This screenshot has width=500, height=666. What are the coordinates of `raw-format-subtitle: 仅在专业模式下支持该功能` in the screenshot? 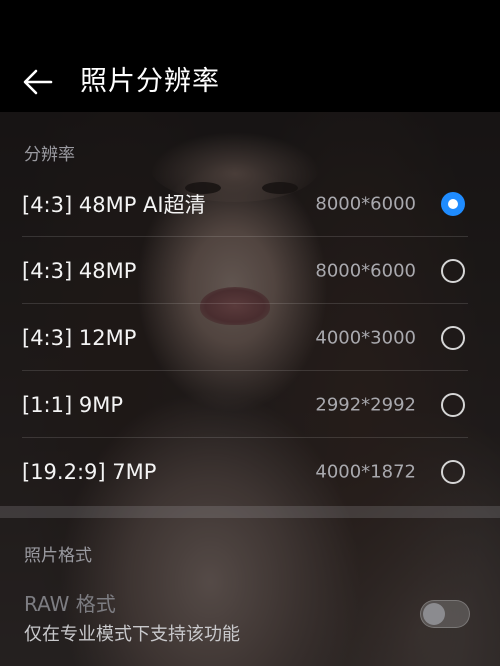 It's located at (132, 634).